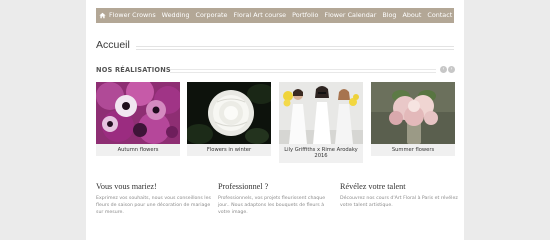  I want to click on nav-flower-crowns: Flower Crowns, so click(132, 15).